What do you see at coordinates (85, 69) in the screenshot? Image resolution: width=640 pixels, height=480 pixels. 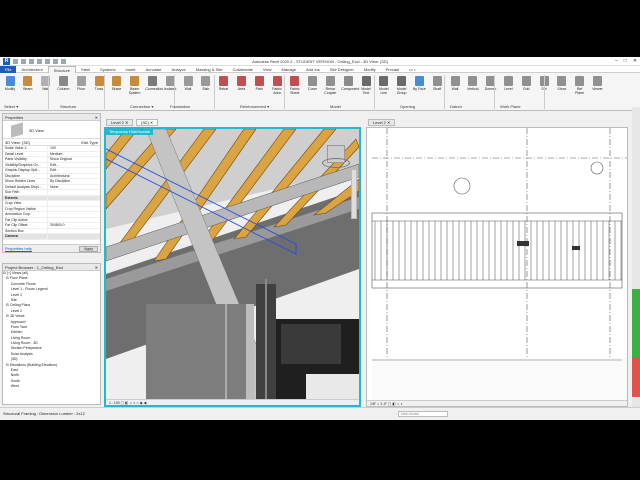 I see `ribbon-tab-steel: Steel` at bounding box center [85, 69].